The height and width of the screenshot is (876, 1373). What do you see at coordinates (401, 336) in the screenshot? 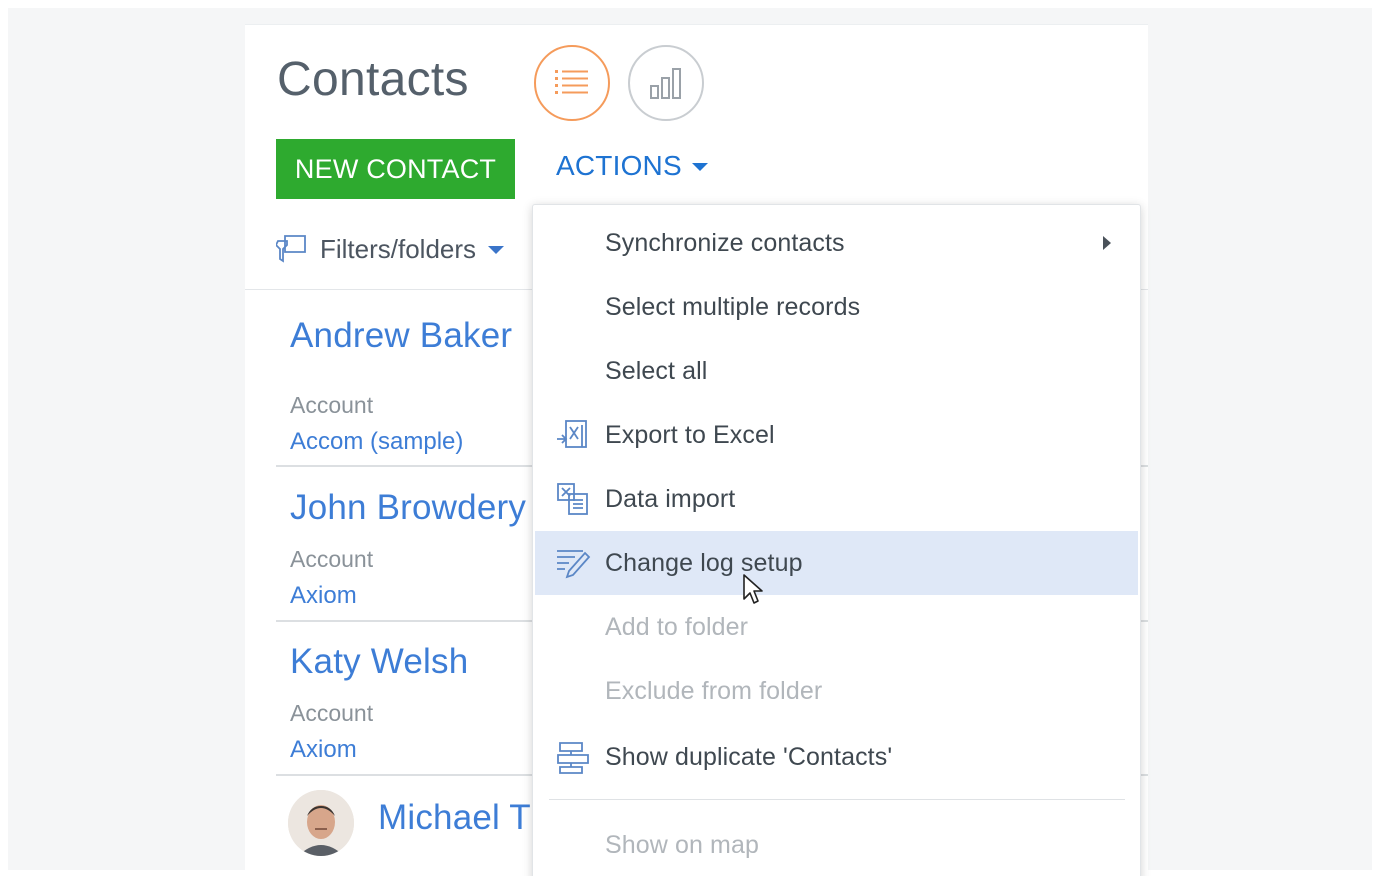
I see `contact-name-link: Andrew Baker` at bounding box center [401, 336].